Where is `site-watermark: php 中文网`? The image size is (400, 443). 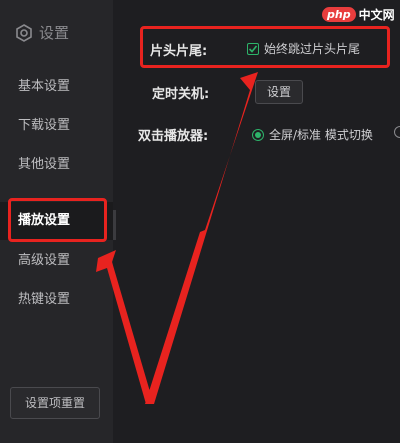
site-watermark: php 中文网 is located at coordinates (360, 14).